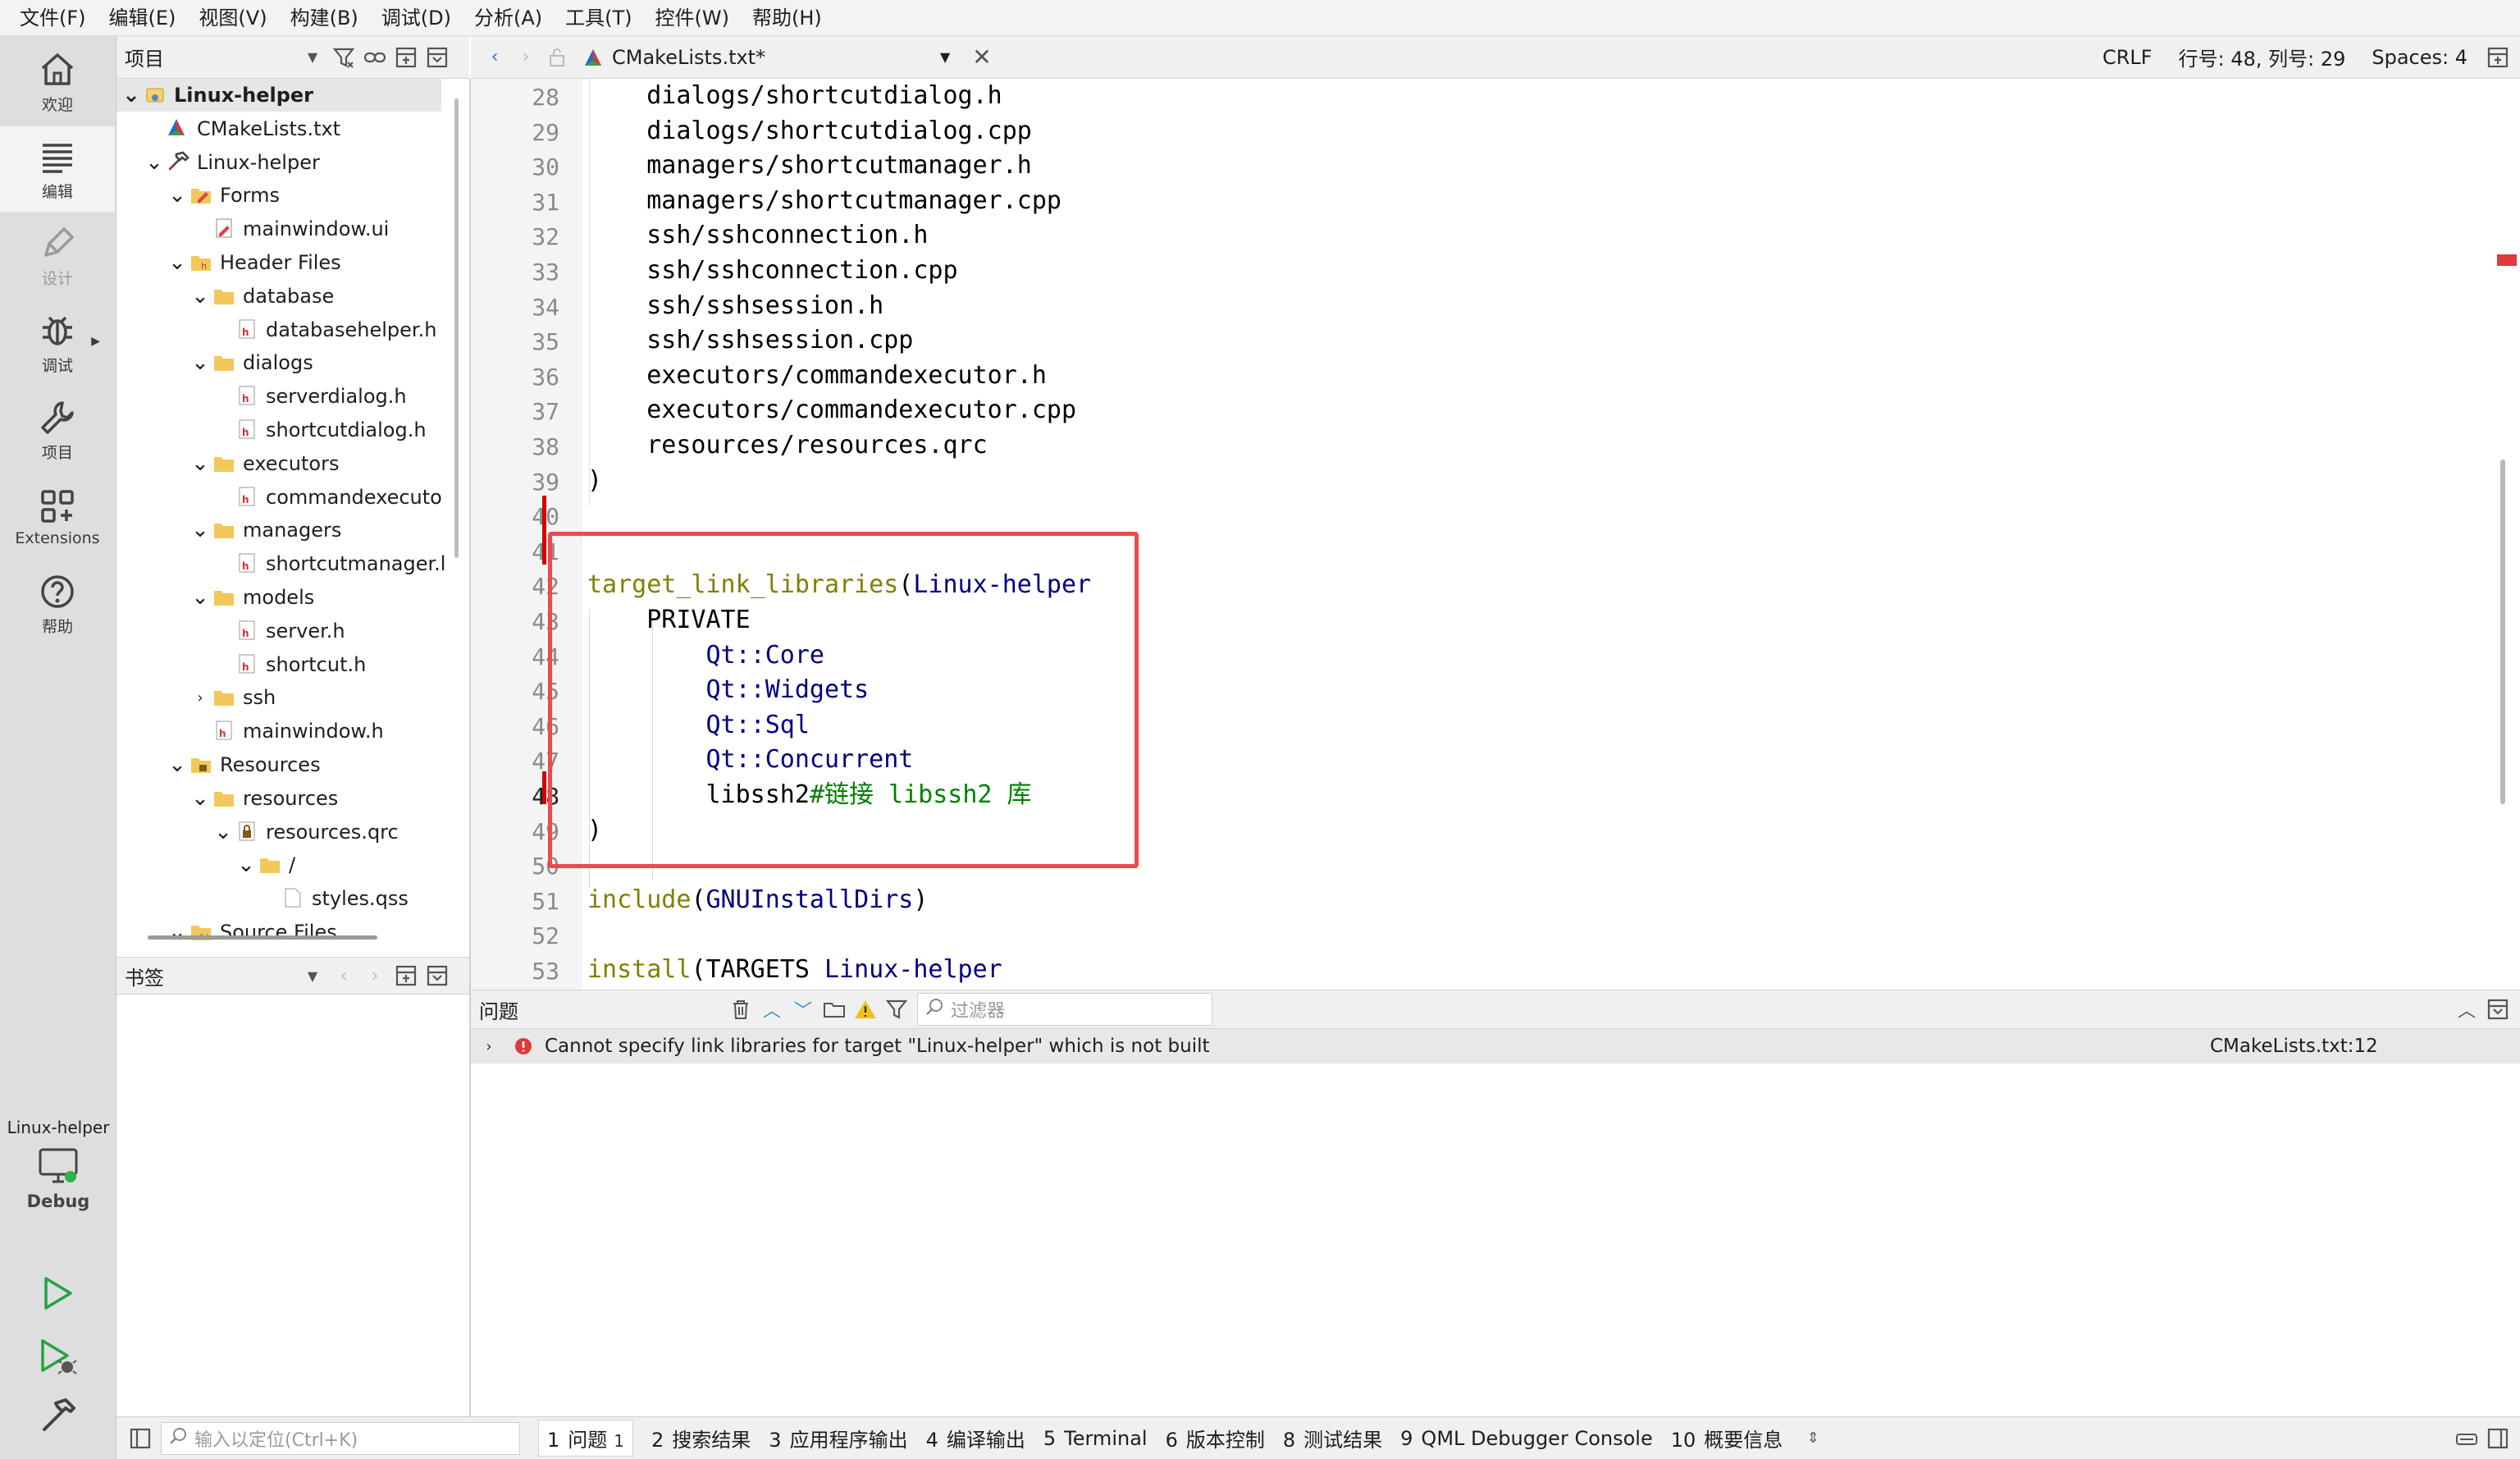  What do you see at coordinates (741, 1010) in the screenshot?
I see `trash-icon` at bounding box center [741, 1010].